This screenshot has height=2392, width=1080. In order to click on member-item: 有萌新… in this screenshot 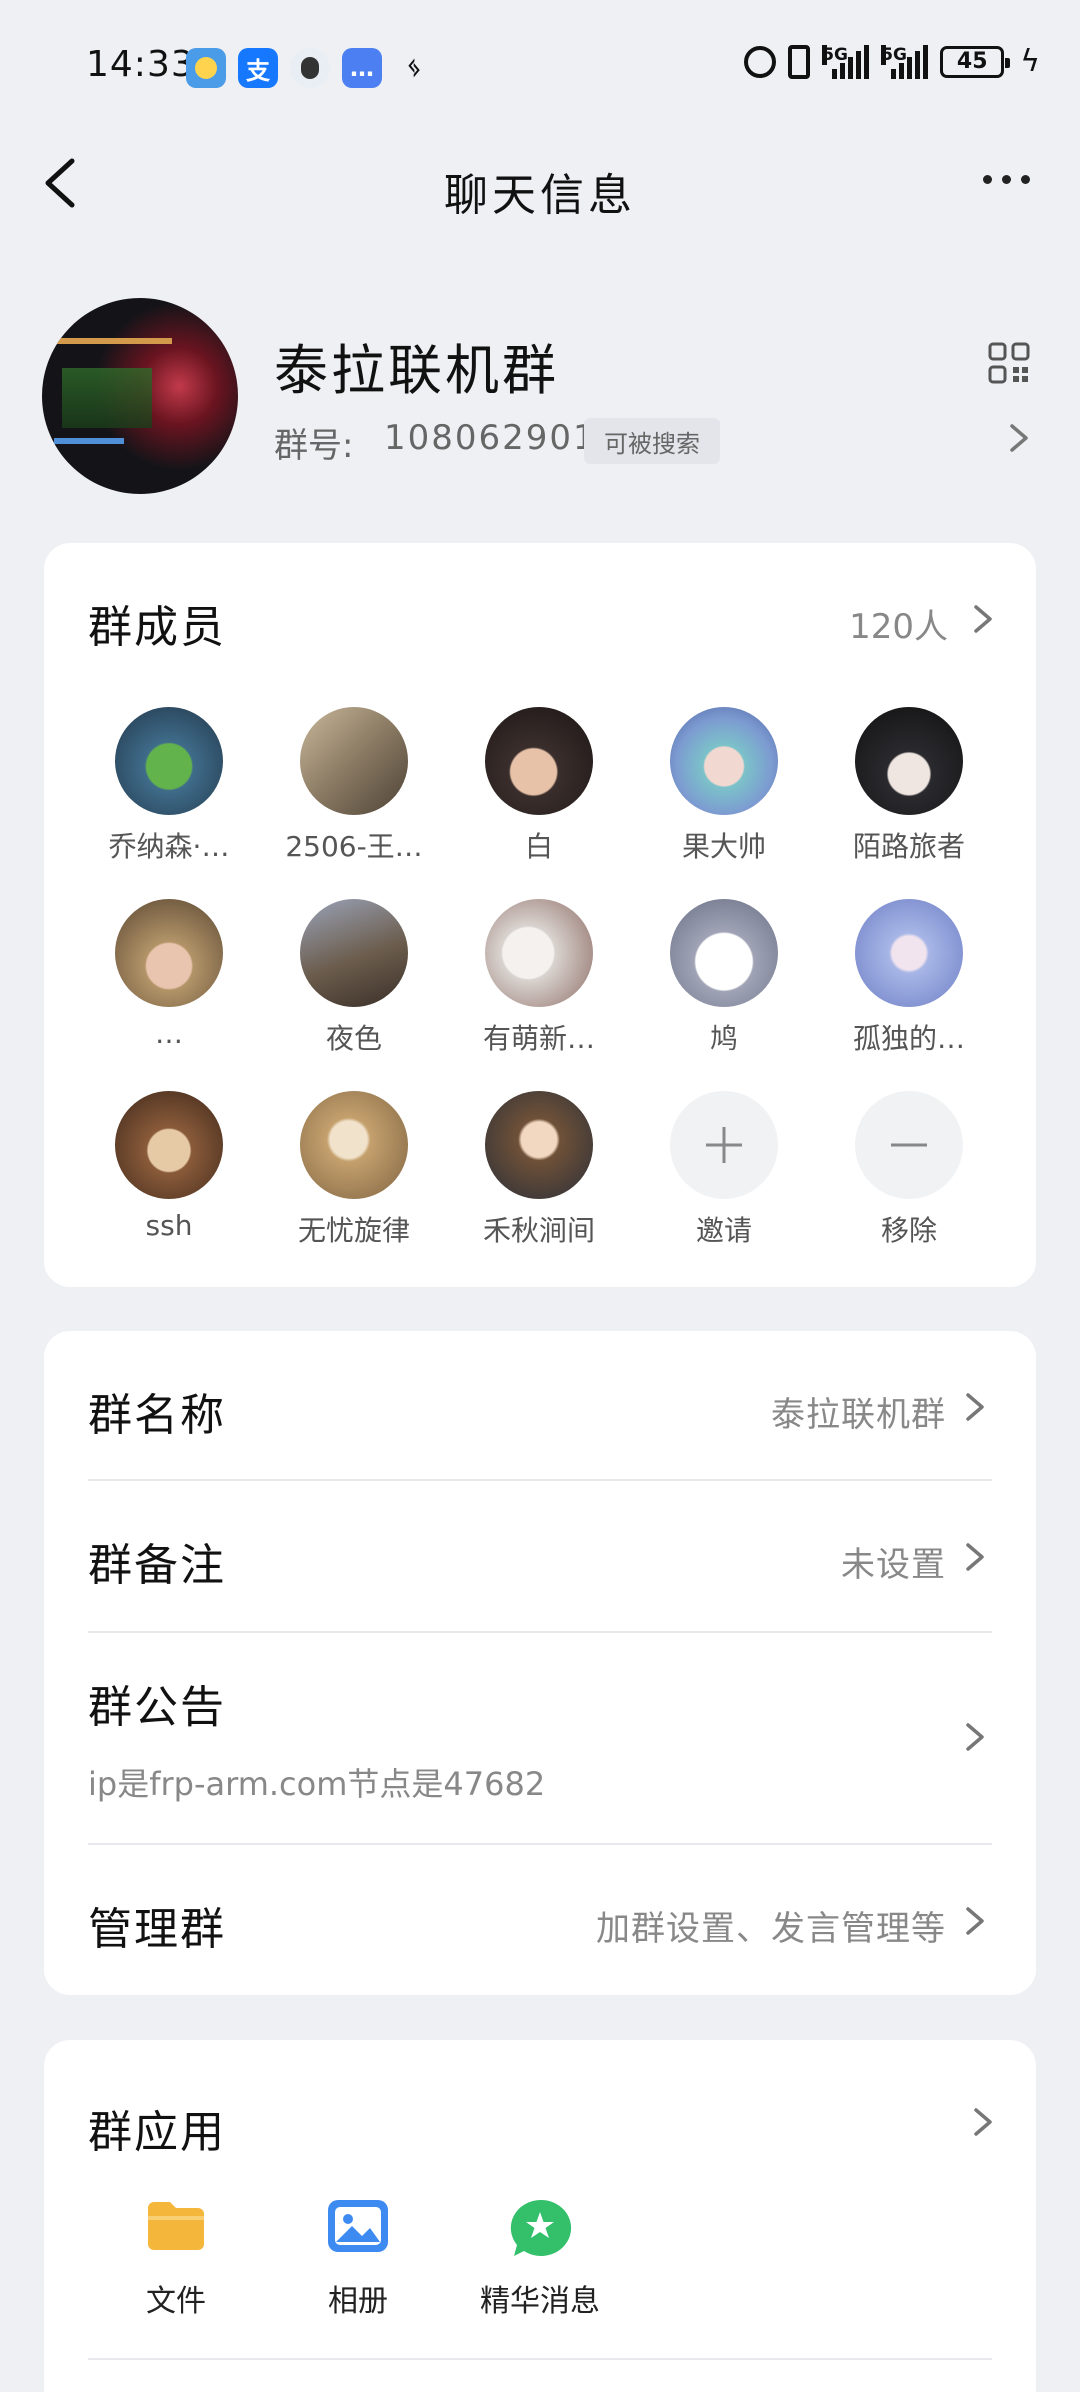, I will do `click(539, 978)`.